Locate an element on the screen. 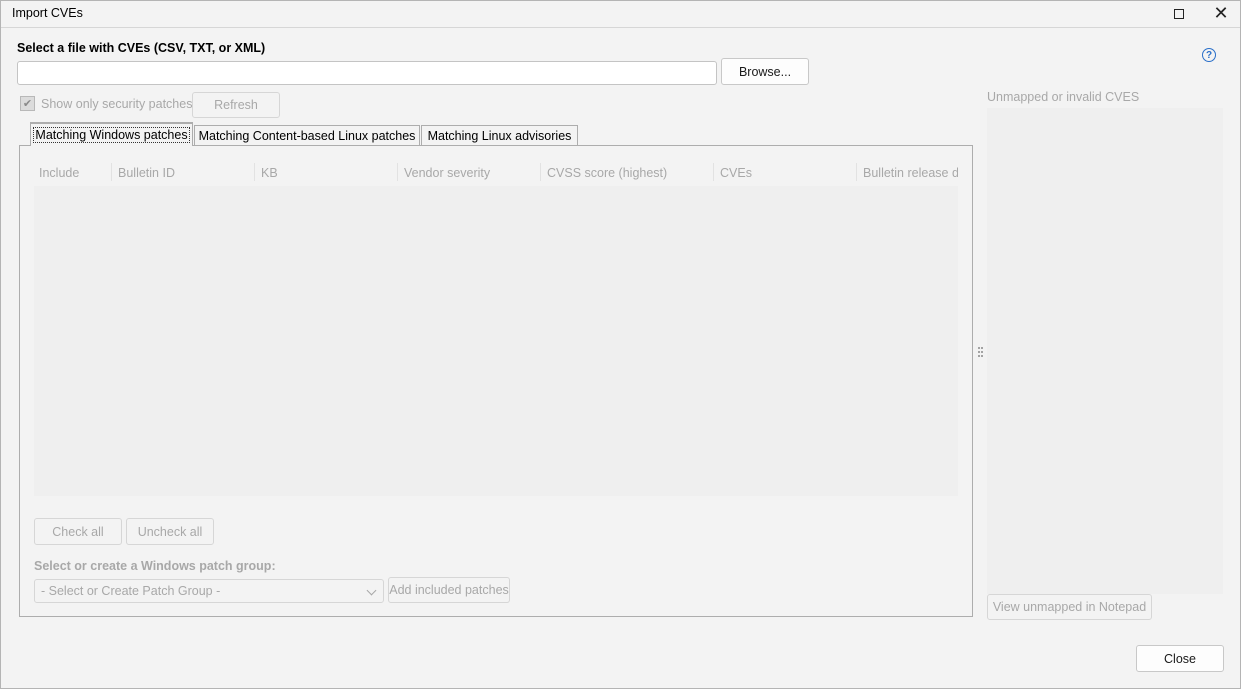 Image resolution: width=1241 pixels, height=689 pixels. tab-matching-windows-patches: Matching Windows patches is located at coordinates (111, 134).